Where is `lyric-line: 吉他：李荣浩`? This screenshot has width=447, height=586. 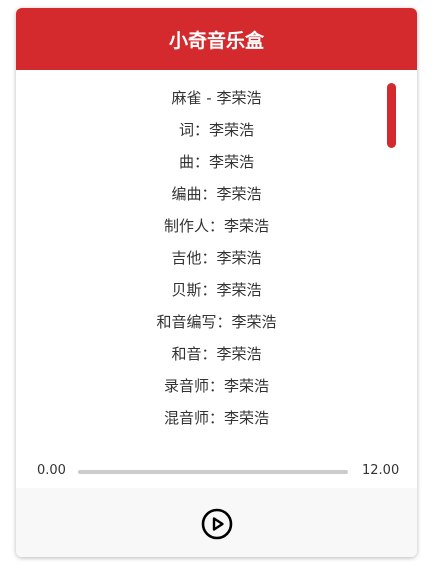
lyric-line: 吉他：李荣浩 is located at coordinates (216, 258).